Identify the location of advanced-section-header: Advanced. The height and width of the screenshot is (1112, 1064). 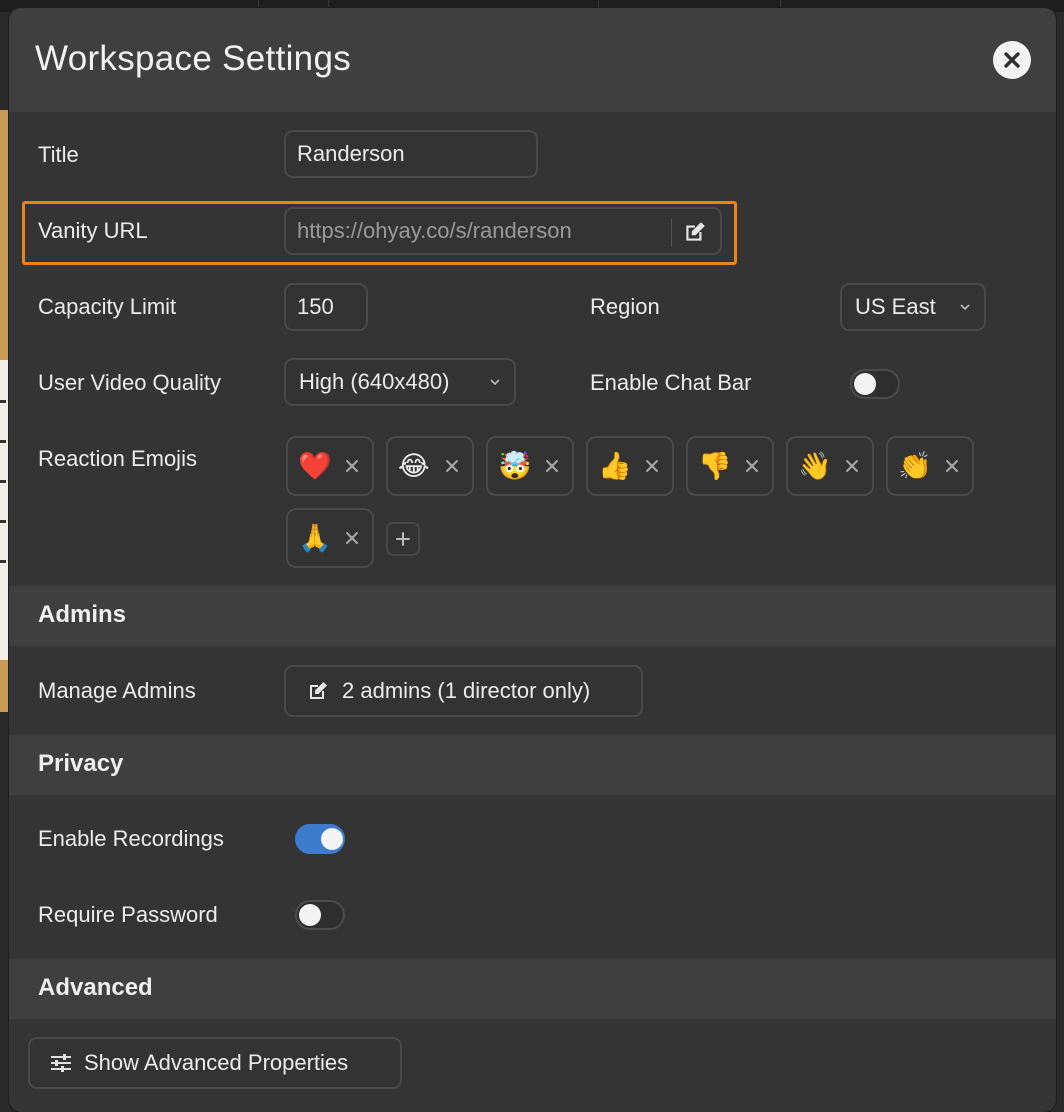
(532, 989).